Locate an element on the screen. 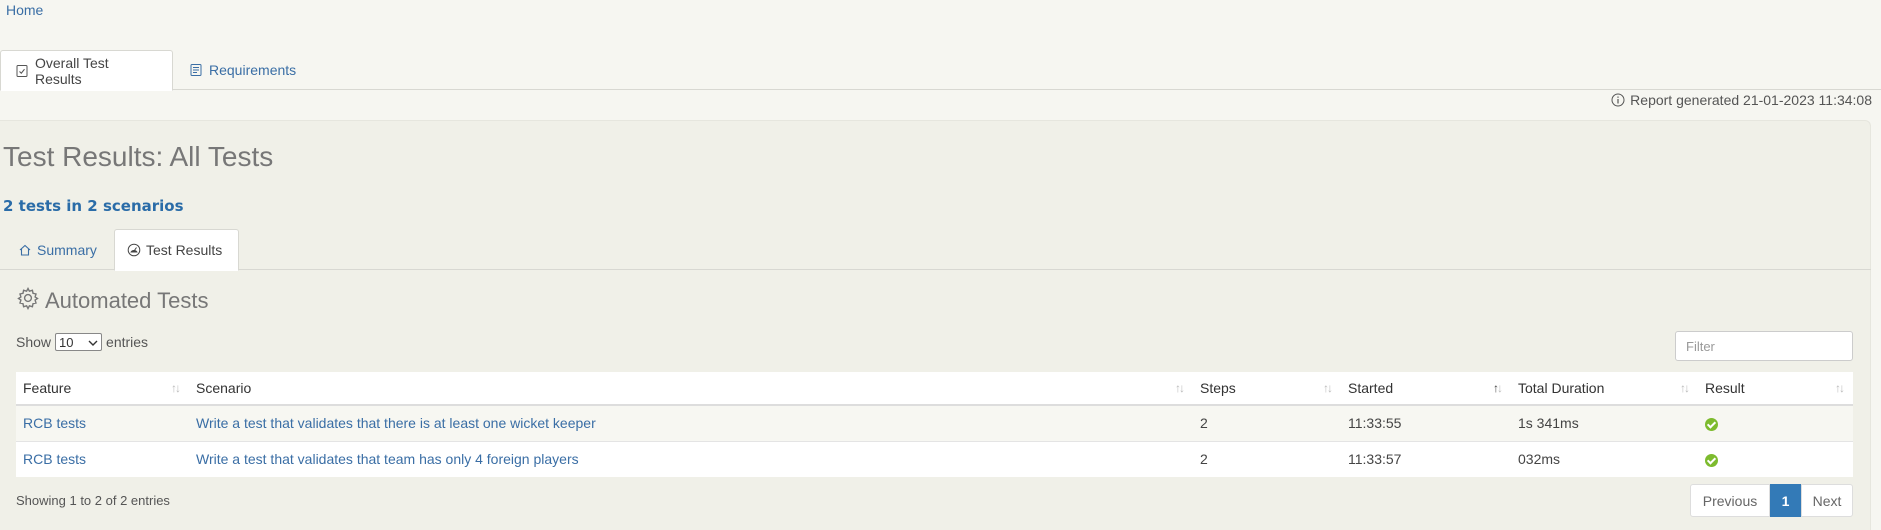 This screenshot has width=1881, height=530. column-header-total-duration: Total Duration ↑↓ is located at coordinates (1604, 389).